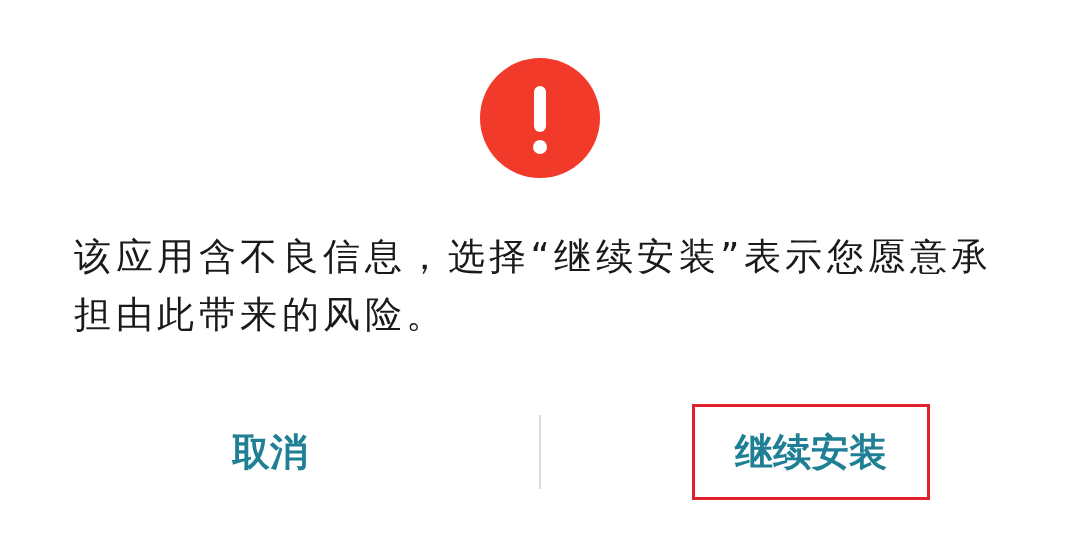 This screenshot has width=1080, height=536. What do you see at coordinates (269, 452) in the screenshot?
I see `cancel-button: 取消` at bounding box center [269, 452].